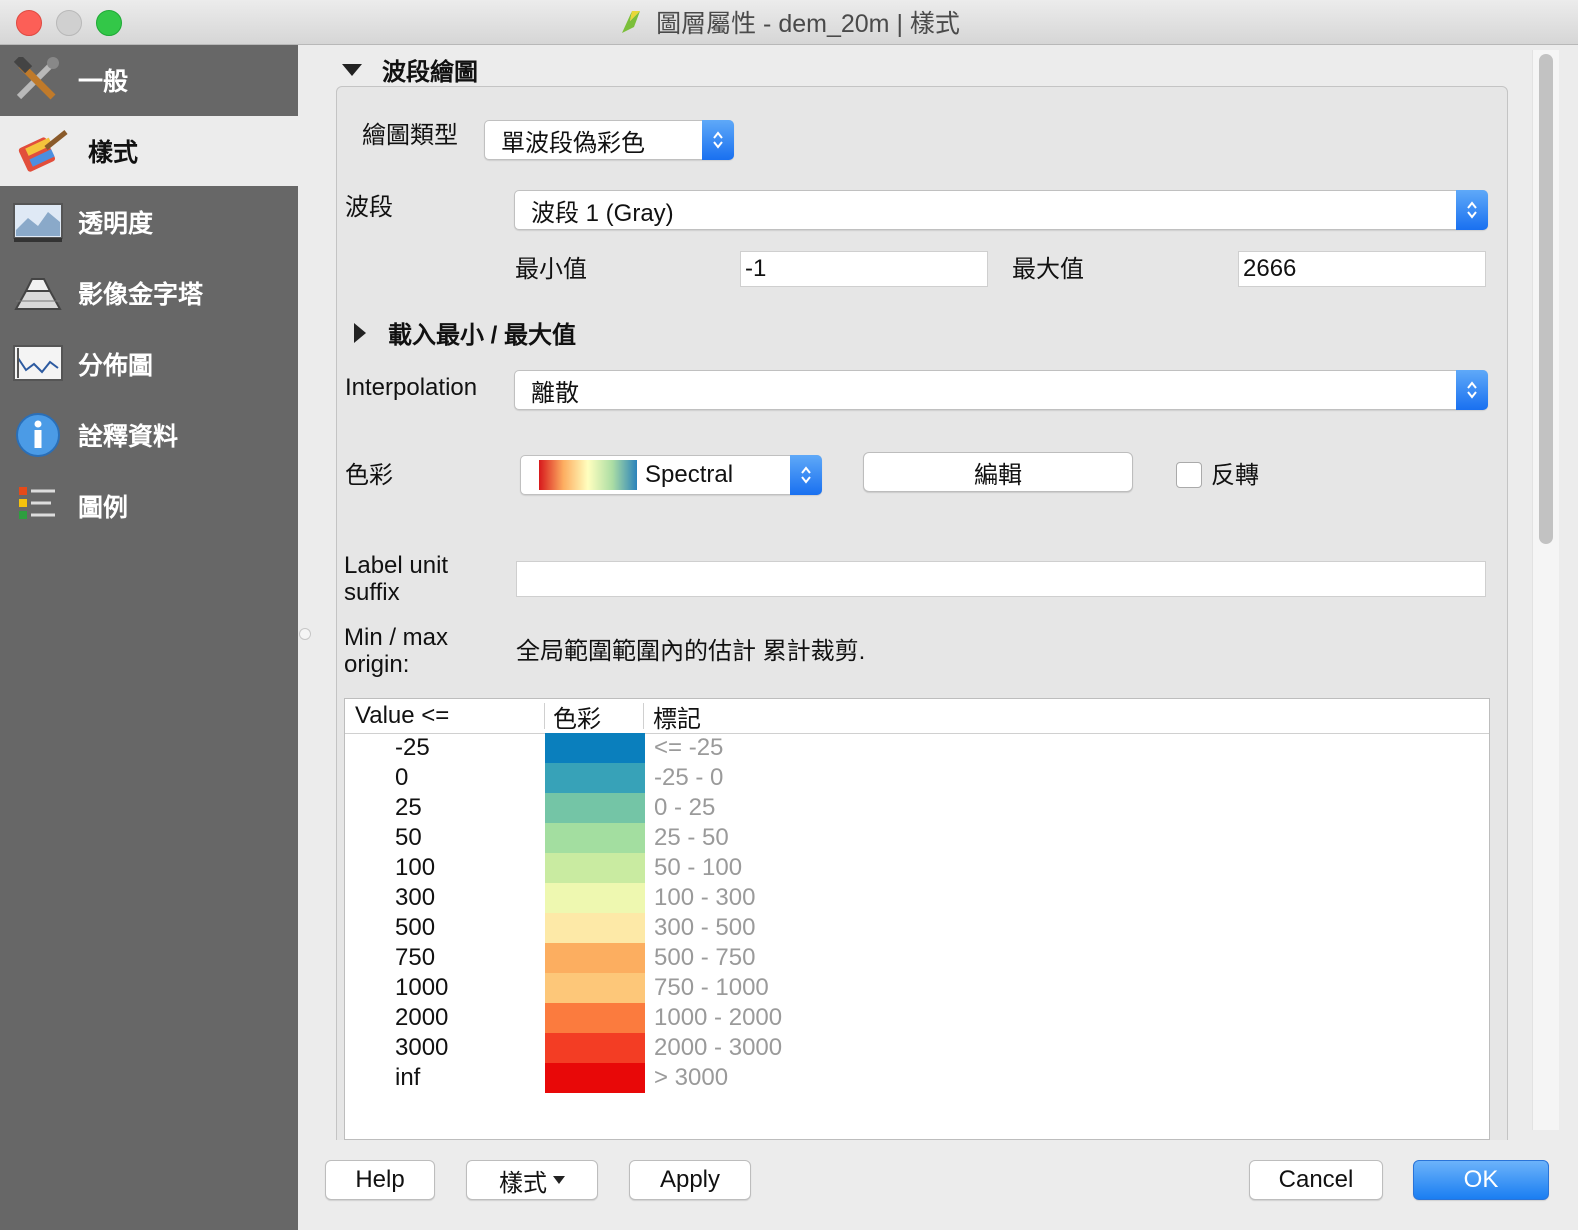 This screenshot has height=1230, width=1578. What do you see at coordinates (408, 807) in the screenshot?
I see `row-value: 25` at bounding box center [408, 807].